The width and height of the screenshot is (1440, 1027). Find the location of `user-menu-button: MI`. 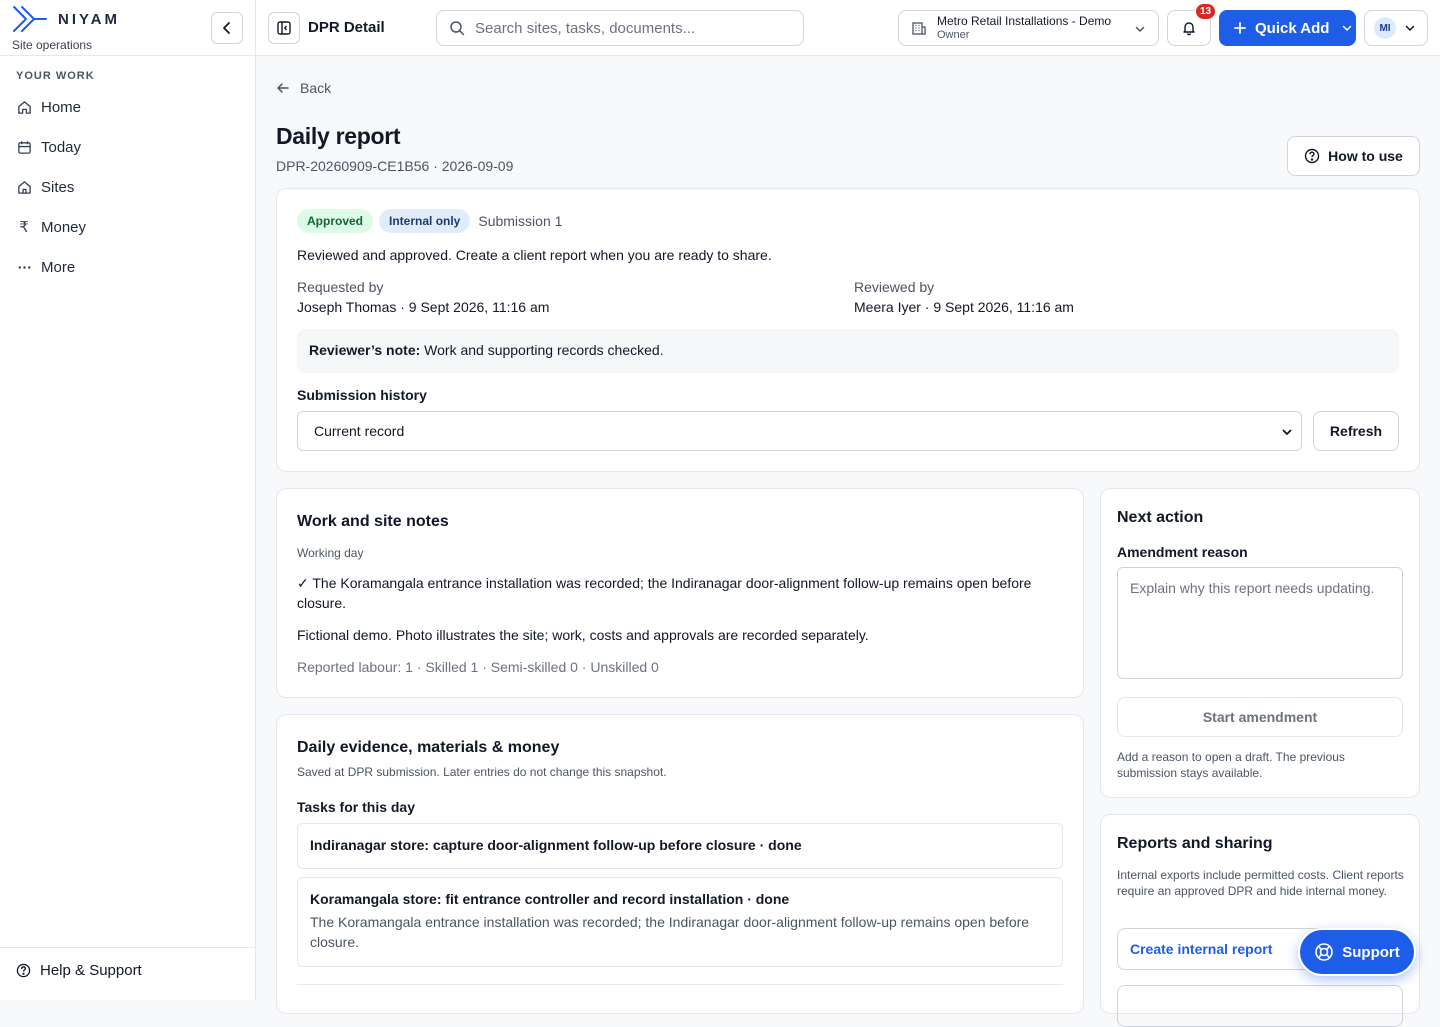

user-menu-button: MI is located at coordinates (1396, 28).